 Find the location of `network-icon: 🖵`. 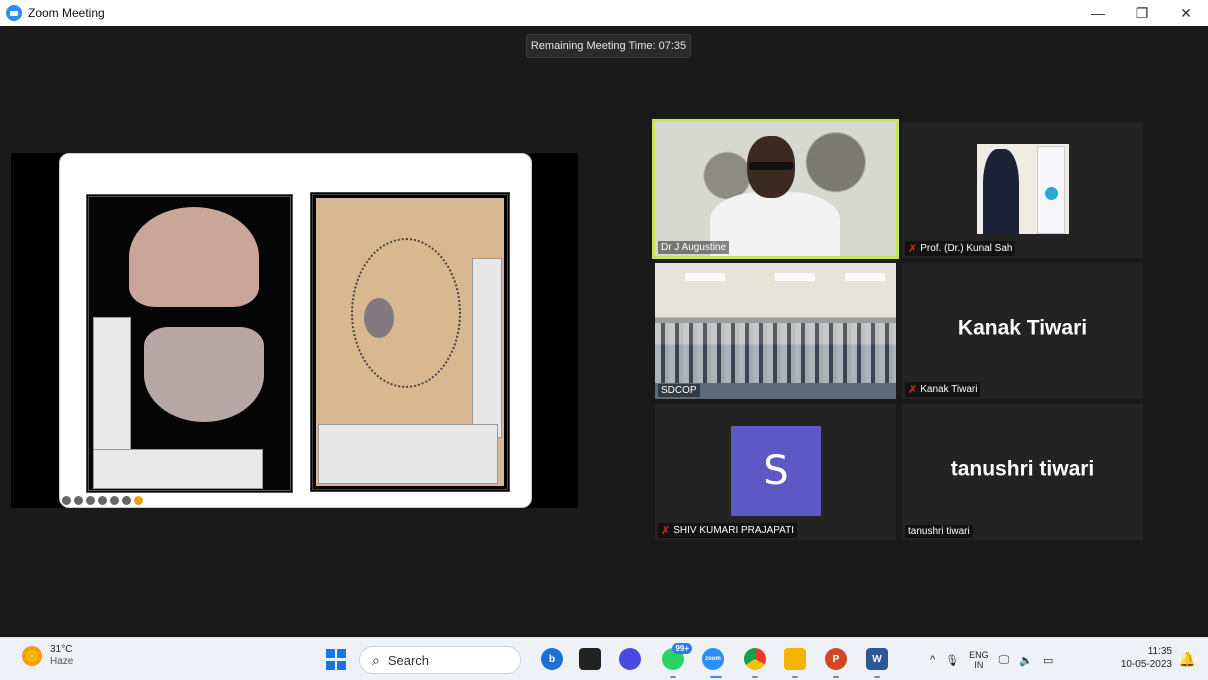

network-icon: 🖵 is located at coordinates (1004, 660).